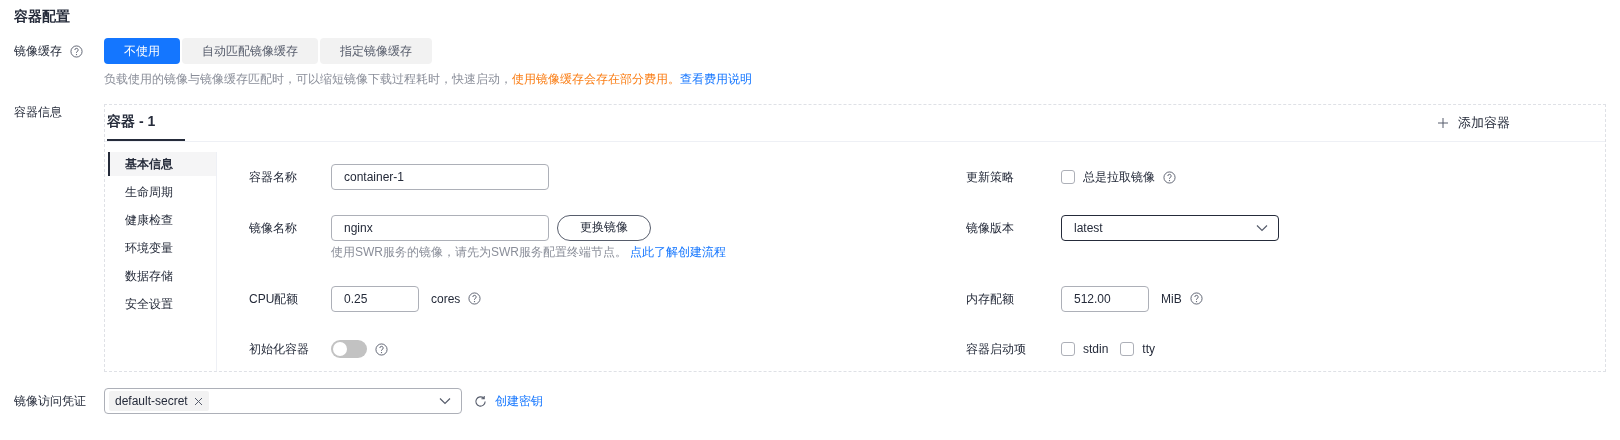 This screenshot has height=440, width=1620. What do you see at coordinates (162, 276) in the screenshot?
I see `side-menu-item: 数据存储` at bounding box center [162, 276].